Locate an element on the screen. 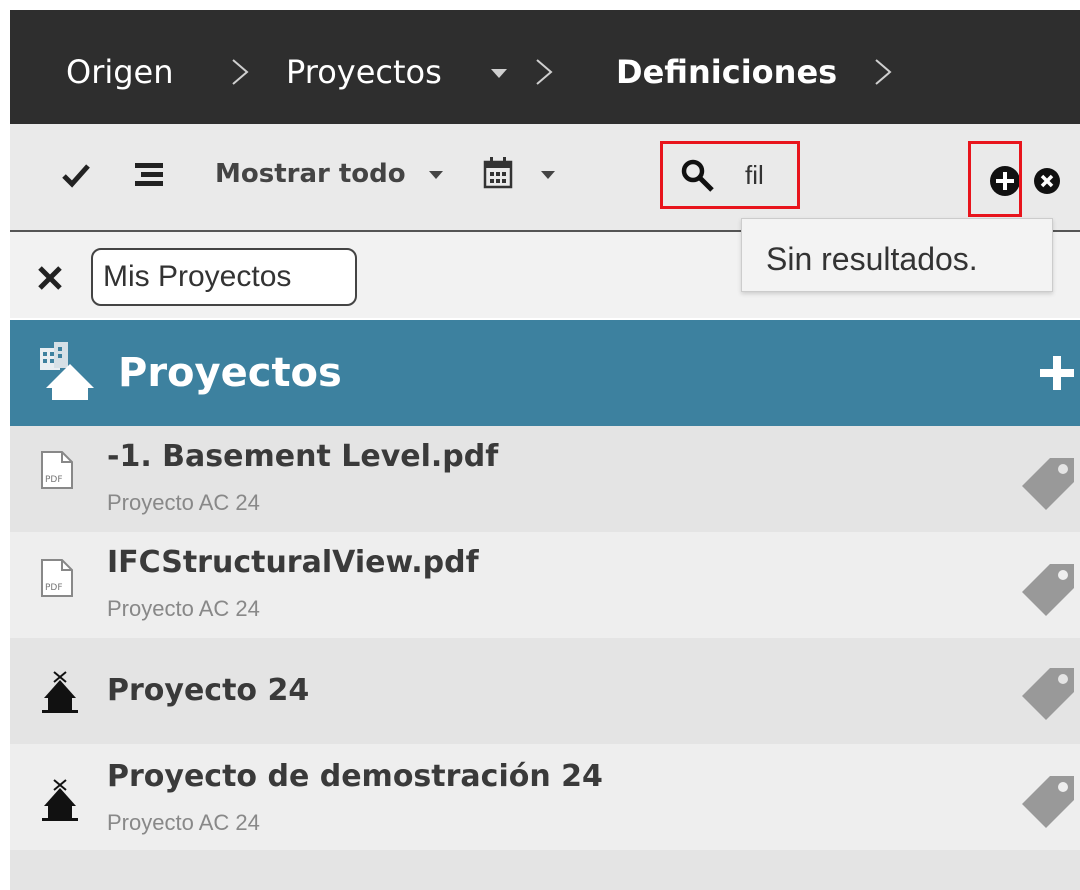 The image size is (1080, 890). filter-chip-mis-proyectos: Mis Proyectos is located at coordinates (224, 277).